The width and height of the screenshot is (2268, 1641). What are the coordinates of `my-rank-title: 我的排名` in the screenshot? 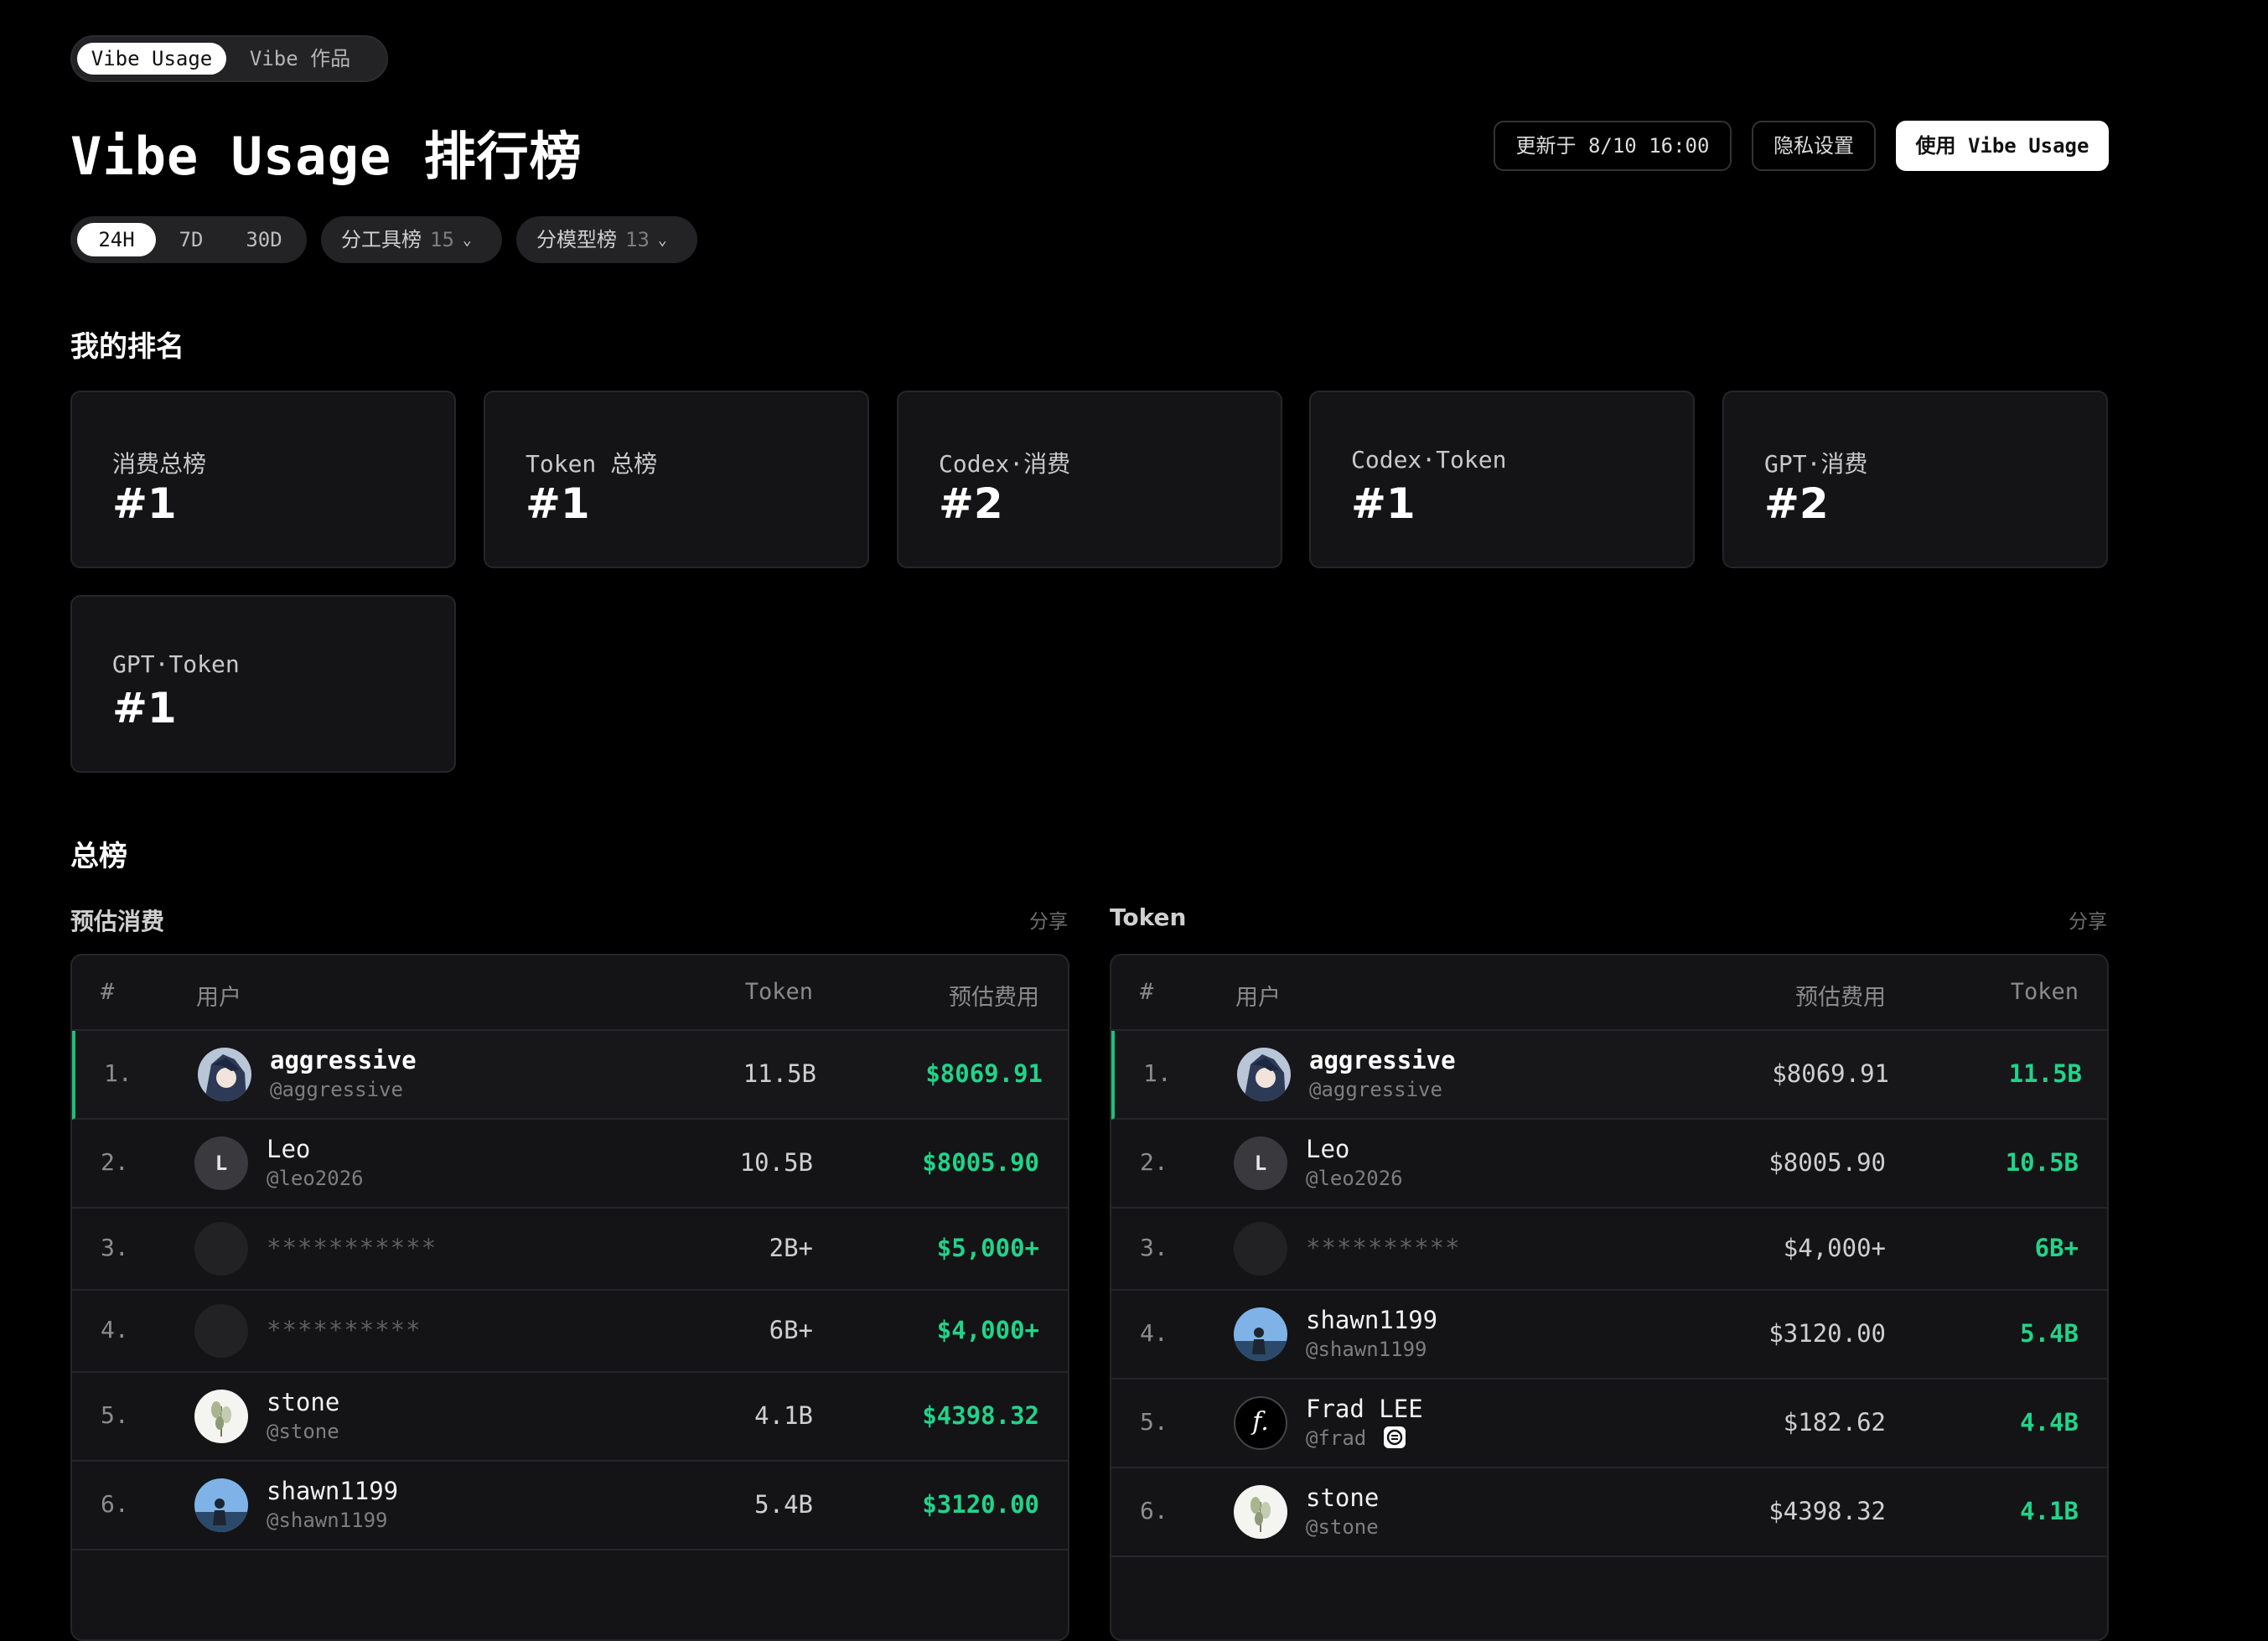 It's located at (127, 347).